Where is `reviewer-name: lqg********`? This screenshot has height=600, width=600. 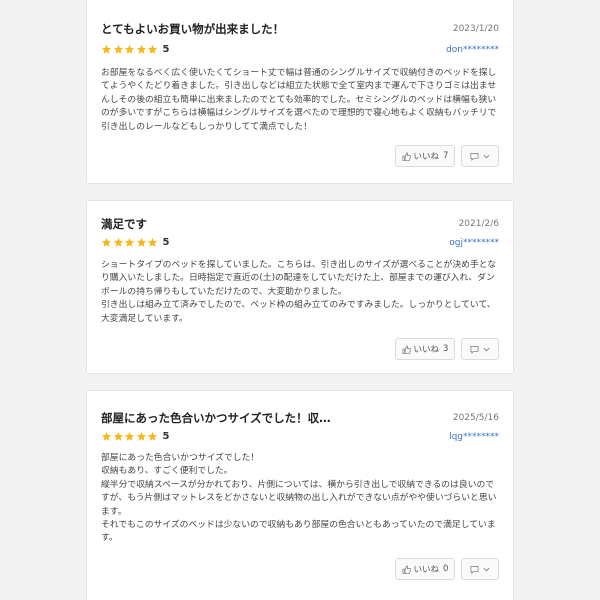
reviewer-name: lqg******** is located at coordinates (474, 437).